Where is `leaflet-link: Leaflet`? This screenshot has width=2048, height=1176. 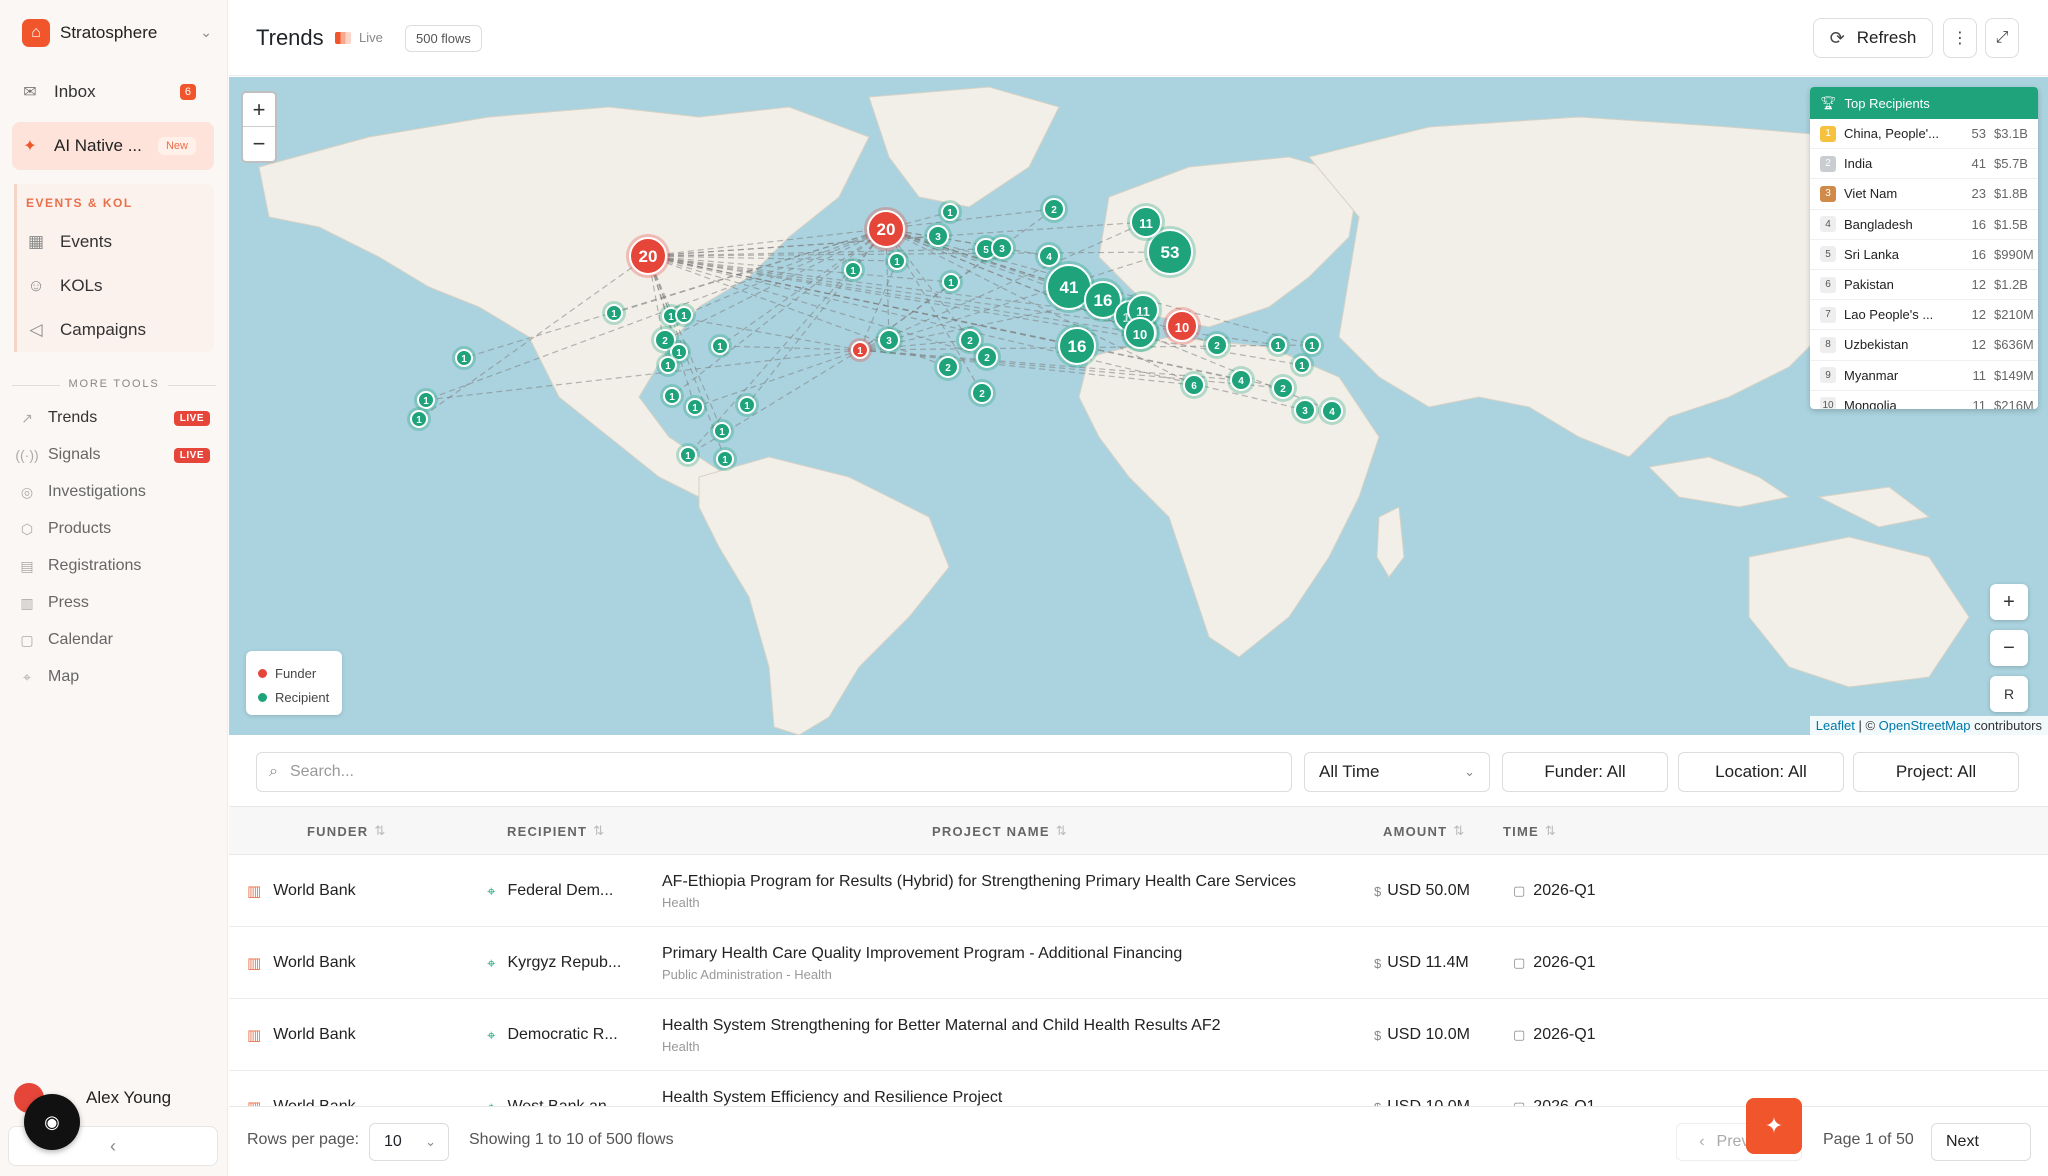 leaflet-link: Leaflet is located at coordinates (1835, 725).